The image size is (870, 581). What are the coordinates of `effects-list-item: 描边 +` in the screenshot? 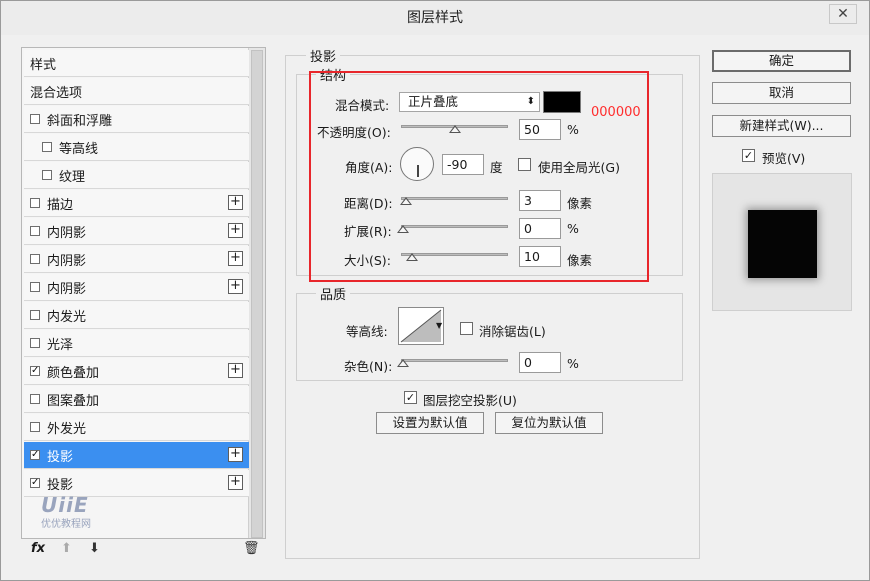 It's located at (136, 203).